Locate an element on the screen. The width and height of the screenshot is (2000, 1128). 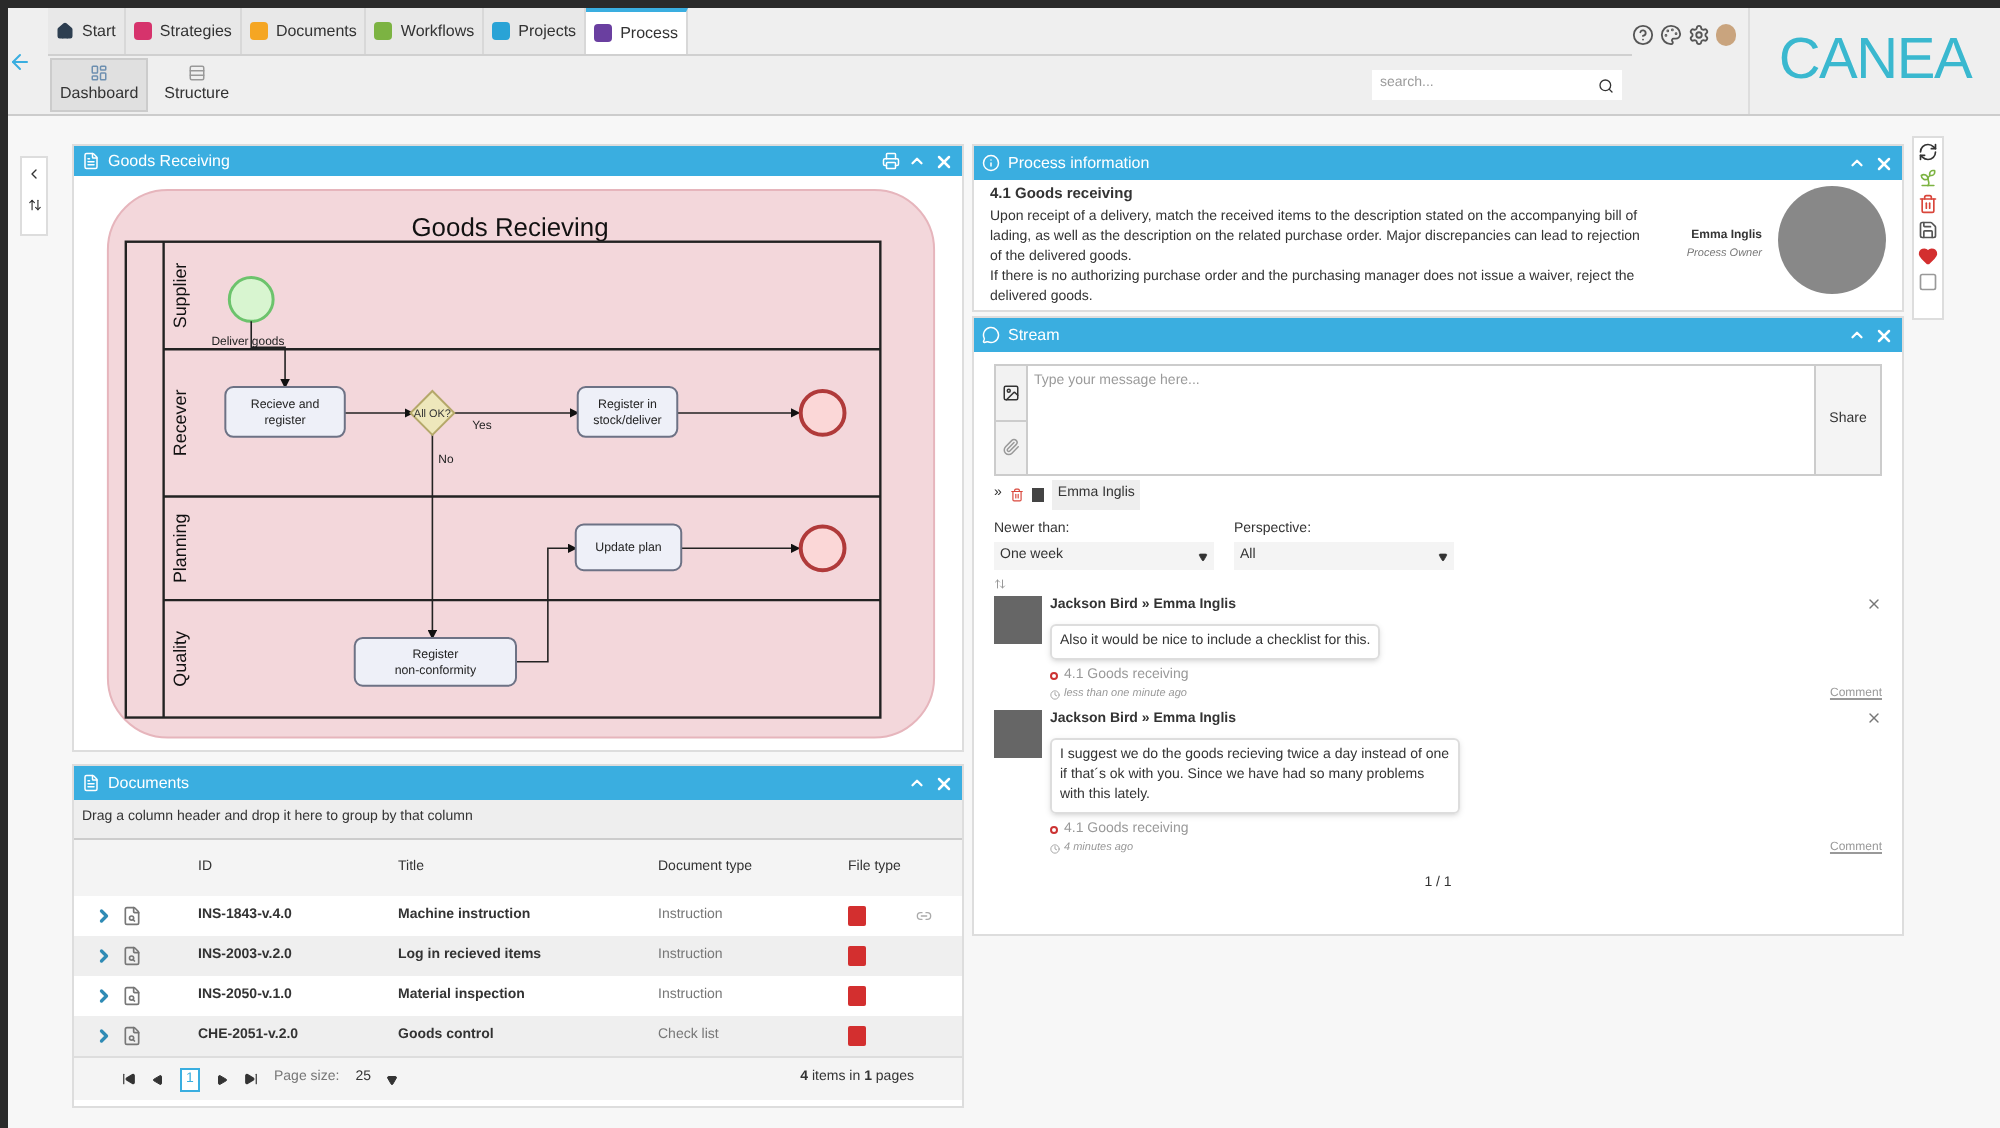
refresh-icon is located at coordinates (1928, 152).